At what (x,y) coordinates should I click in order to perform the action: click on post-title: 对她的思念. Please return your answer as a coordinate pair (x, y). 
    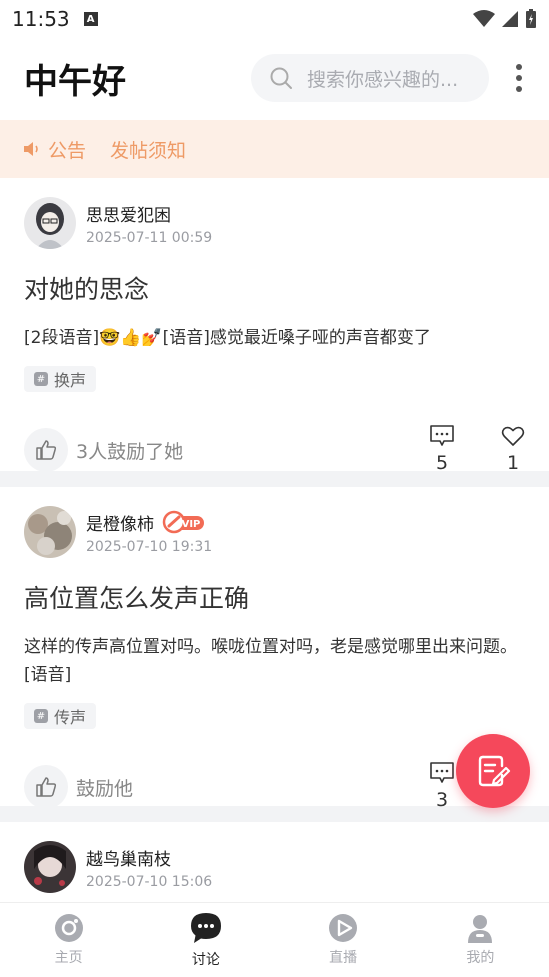
    Looking at the image, I should click on (274, 288).